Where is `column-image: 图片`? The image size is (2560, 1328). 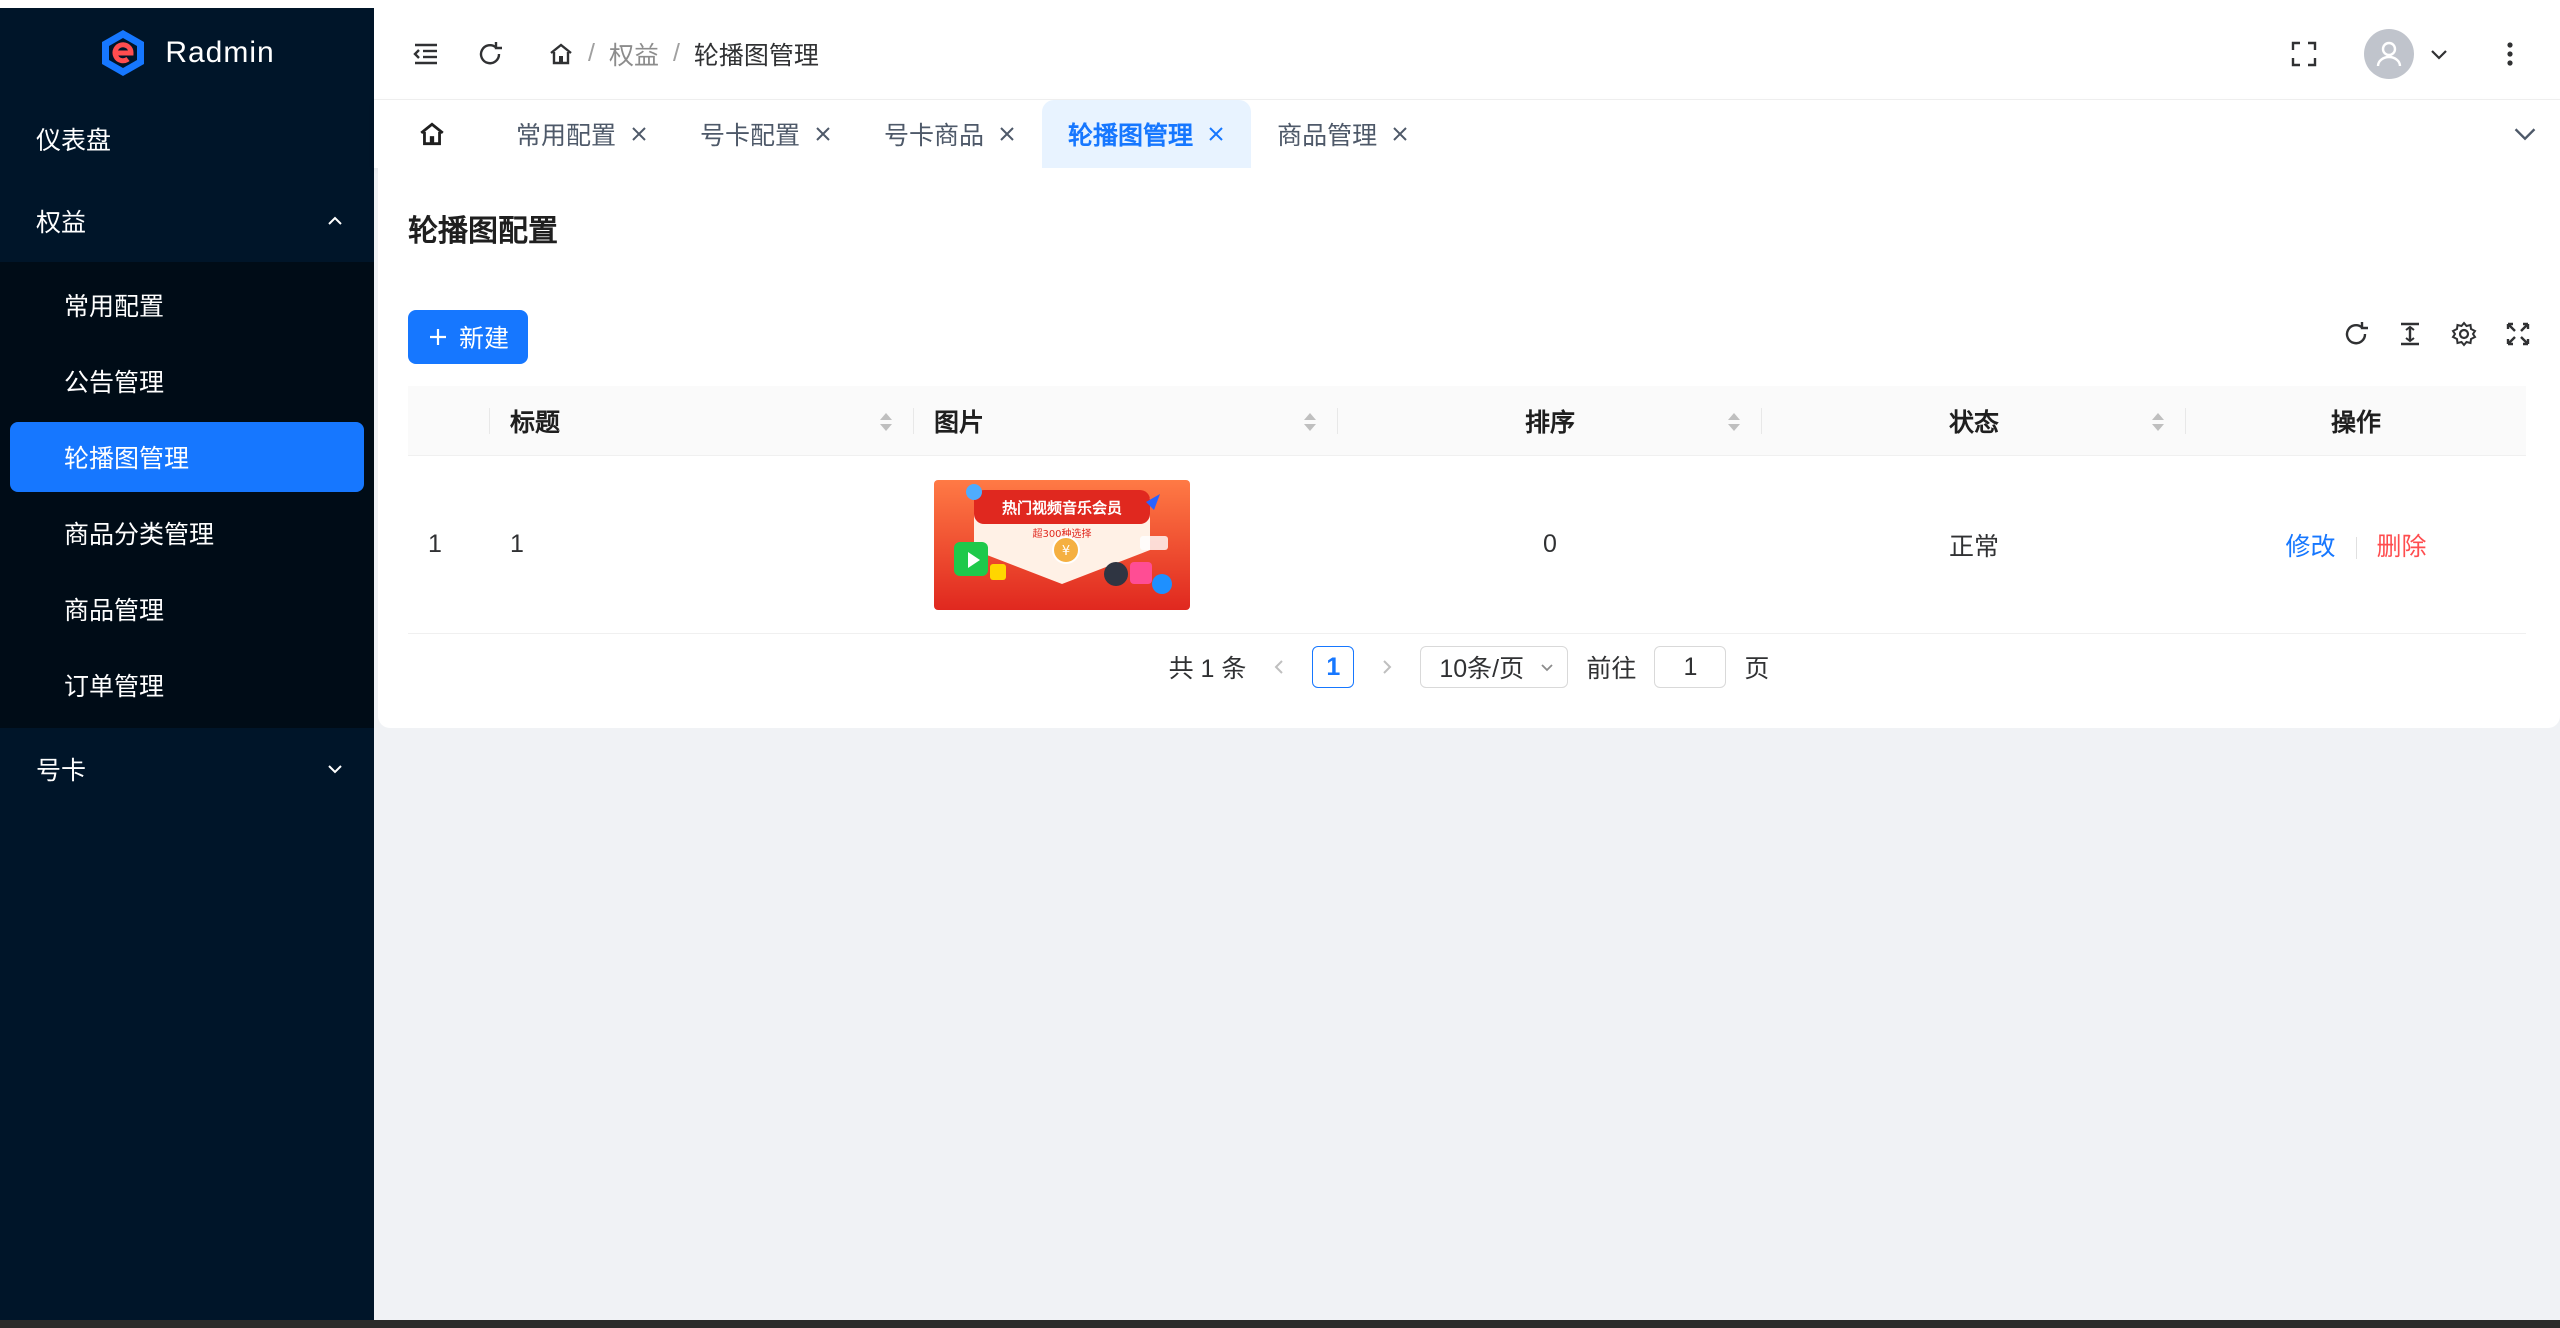 column-image: 图片 is located at coordinates (1126, 421).